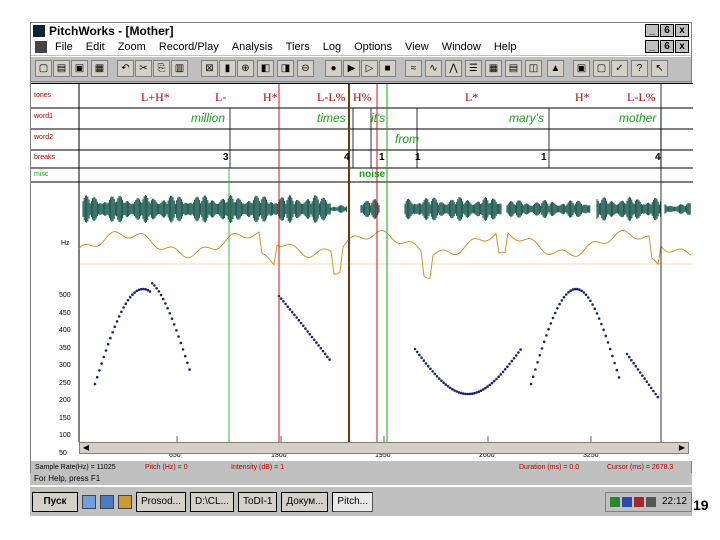 Image resolution: width=720 pixels, height=540 pixels. I want to click on page-number: 19, so click(701, 505).